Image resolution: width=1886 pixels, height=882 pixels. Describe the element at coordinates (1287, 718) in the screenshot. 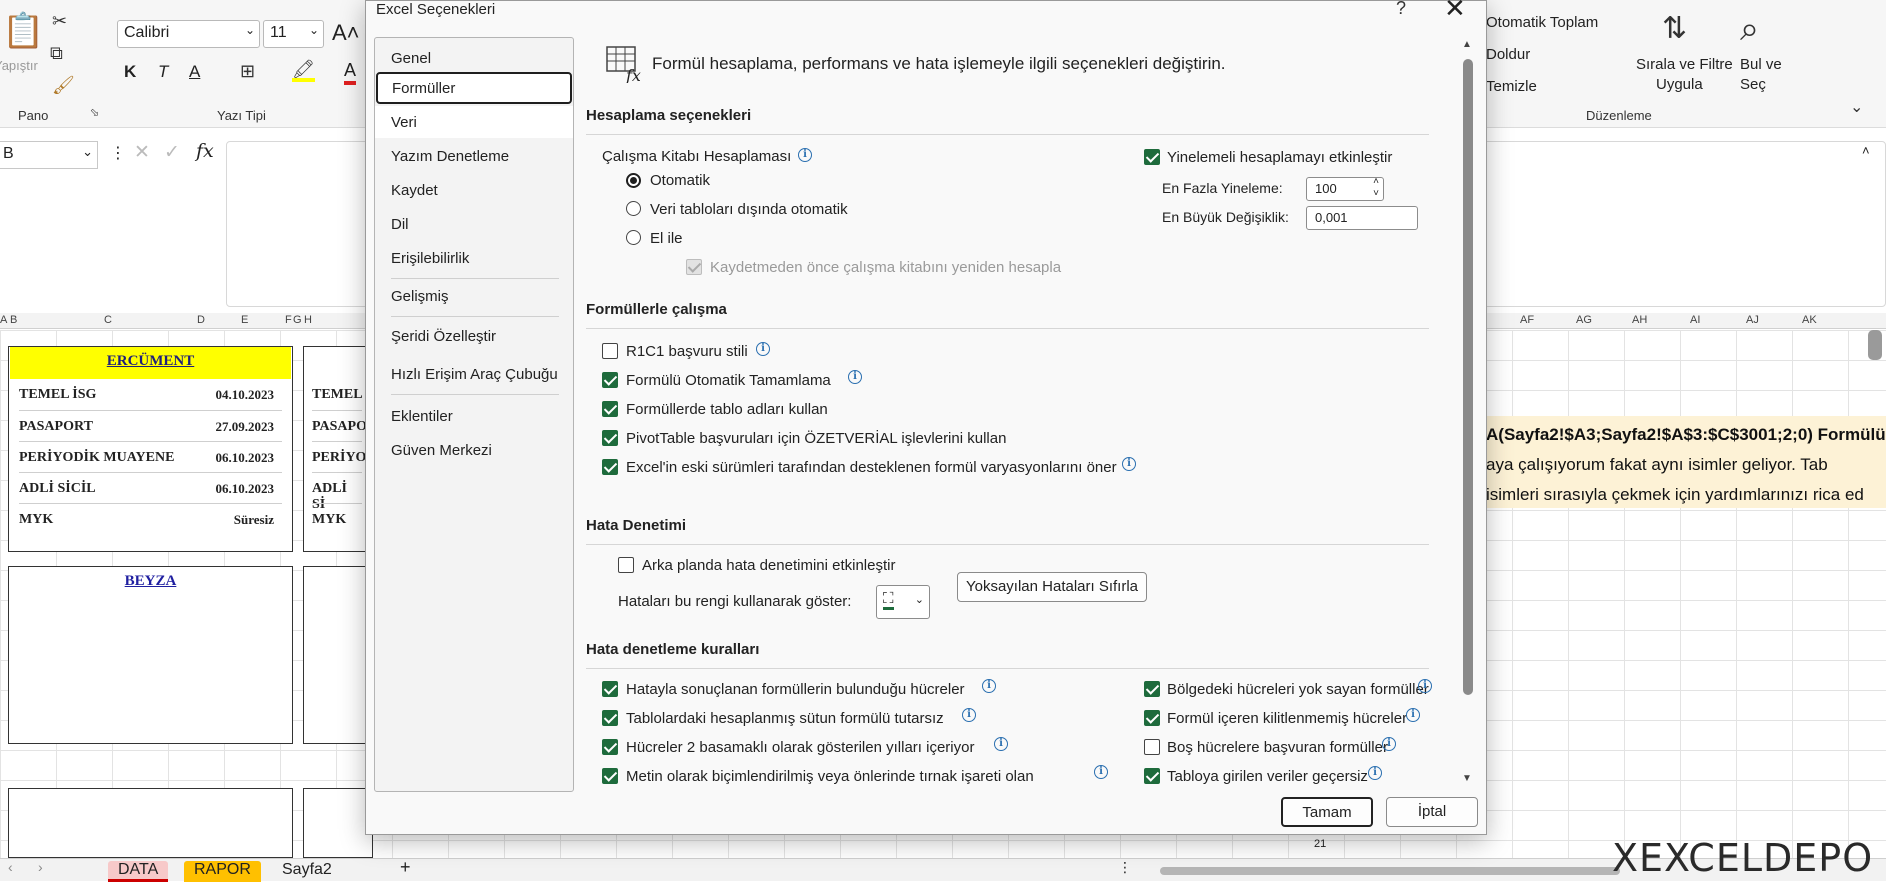

I see `rule-unlocked-cells-label: Formül içeren kilitlenmemiş hücreler` at that location.